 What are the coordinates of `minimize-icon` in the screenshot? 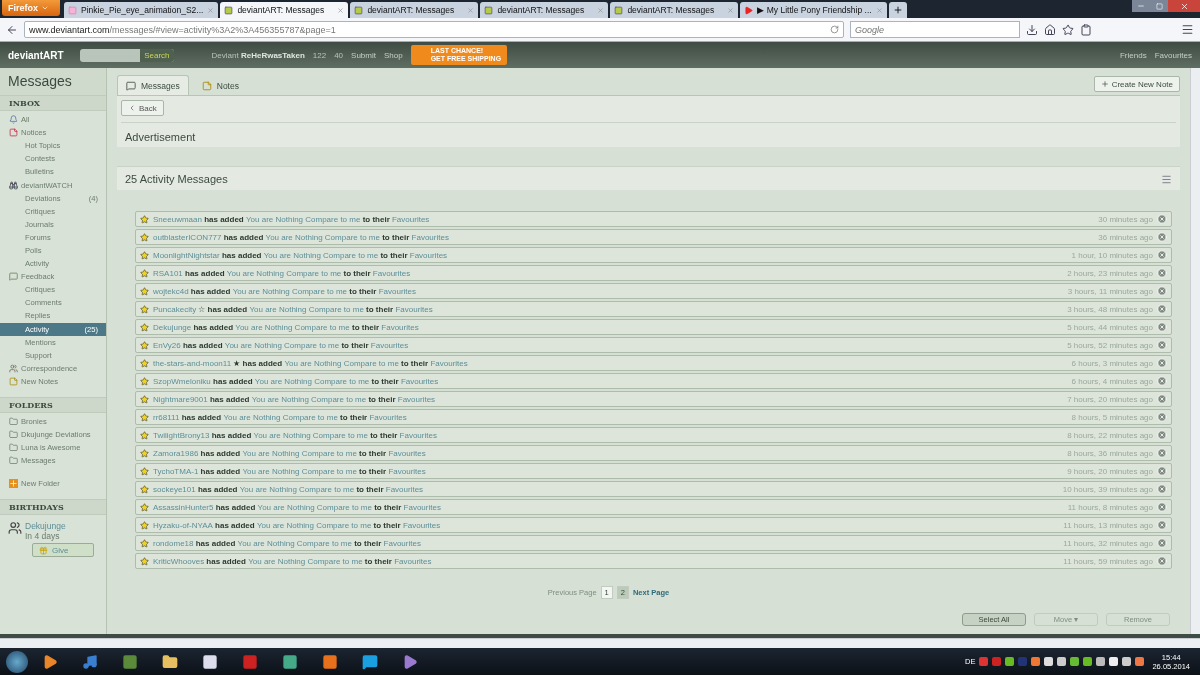 It's located at (1141, 6).